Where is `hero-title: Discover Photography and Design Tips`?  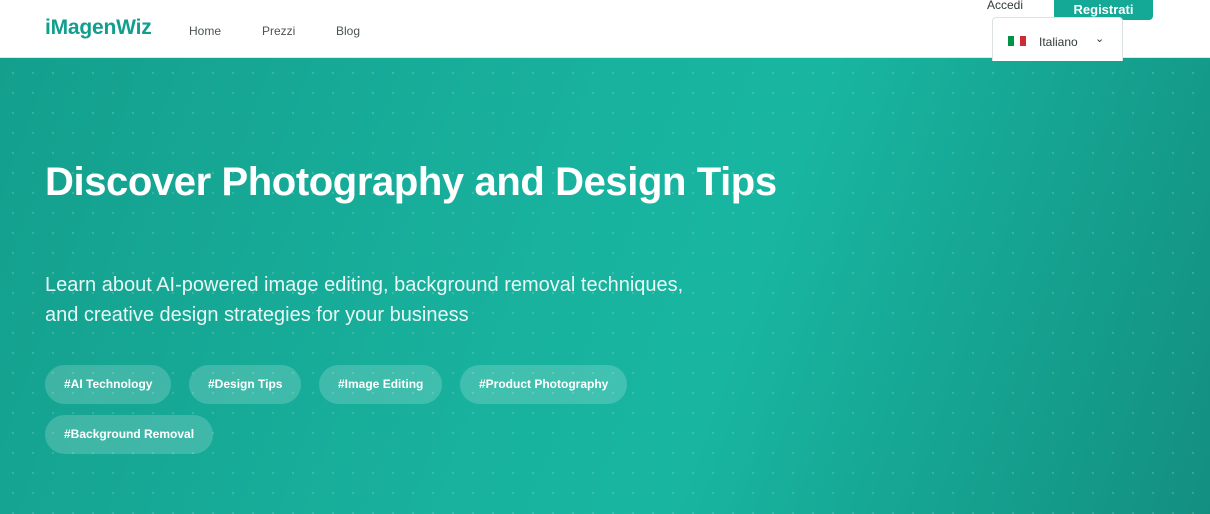
hero-title: Discover Photography and Design Tips is located at coordinates (411, 182).